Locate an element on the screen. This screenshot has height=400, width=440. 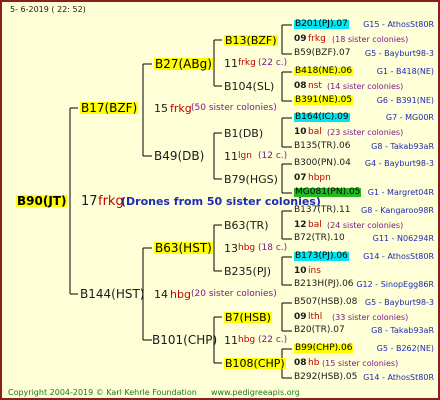
gen4-queen-id: B20(TR).07 is located at coordinates (319, 330).